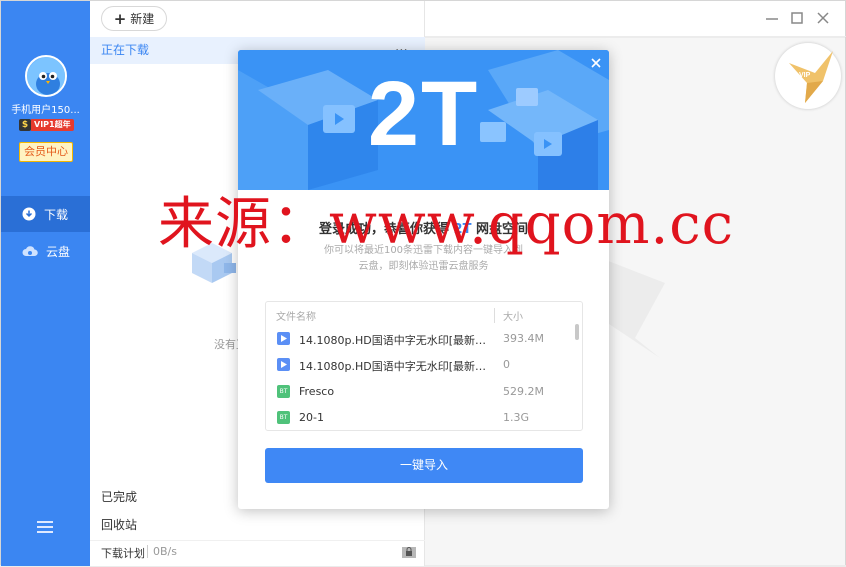  What do you see at coordinates (516, 417) in the screenshot?
I see `file-size: 1.3G` at bounding box center [516, 417].